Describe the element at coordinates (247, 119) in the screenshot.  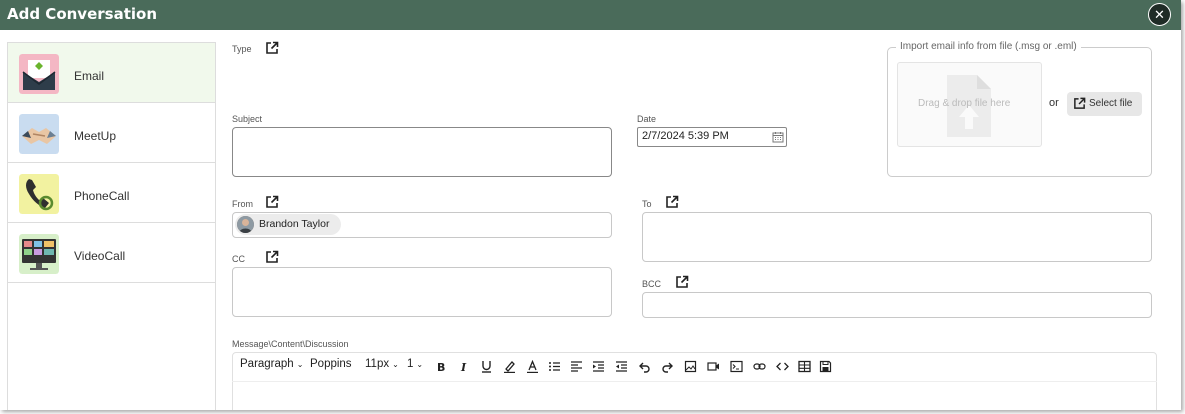
I see `subject-label: Subject` at that location.